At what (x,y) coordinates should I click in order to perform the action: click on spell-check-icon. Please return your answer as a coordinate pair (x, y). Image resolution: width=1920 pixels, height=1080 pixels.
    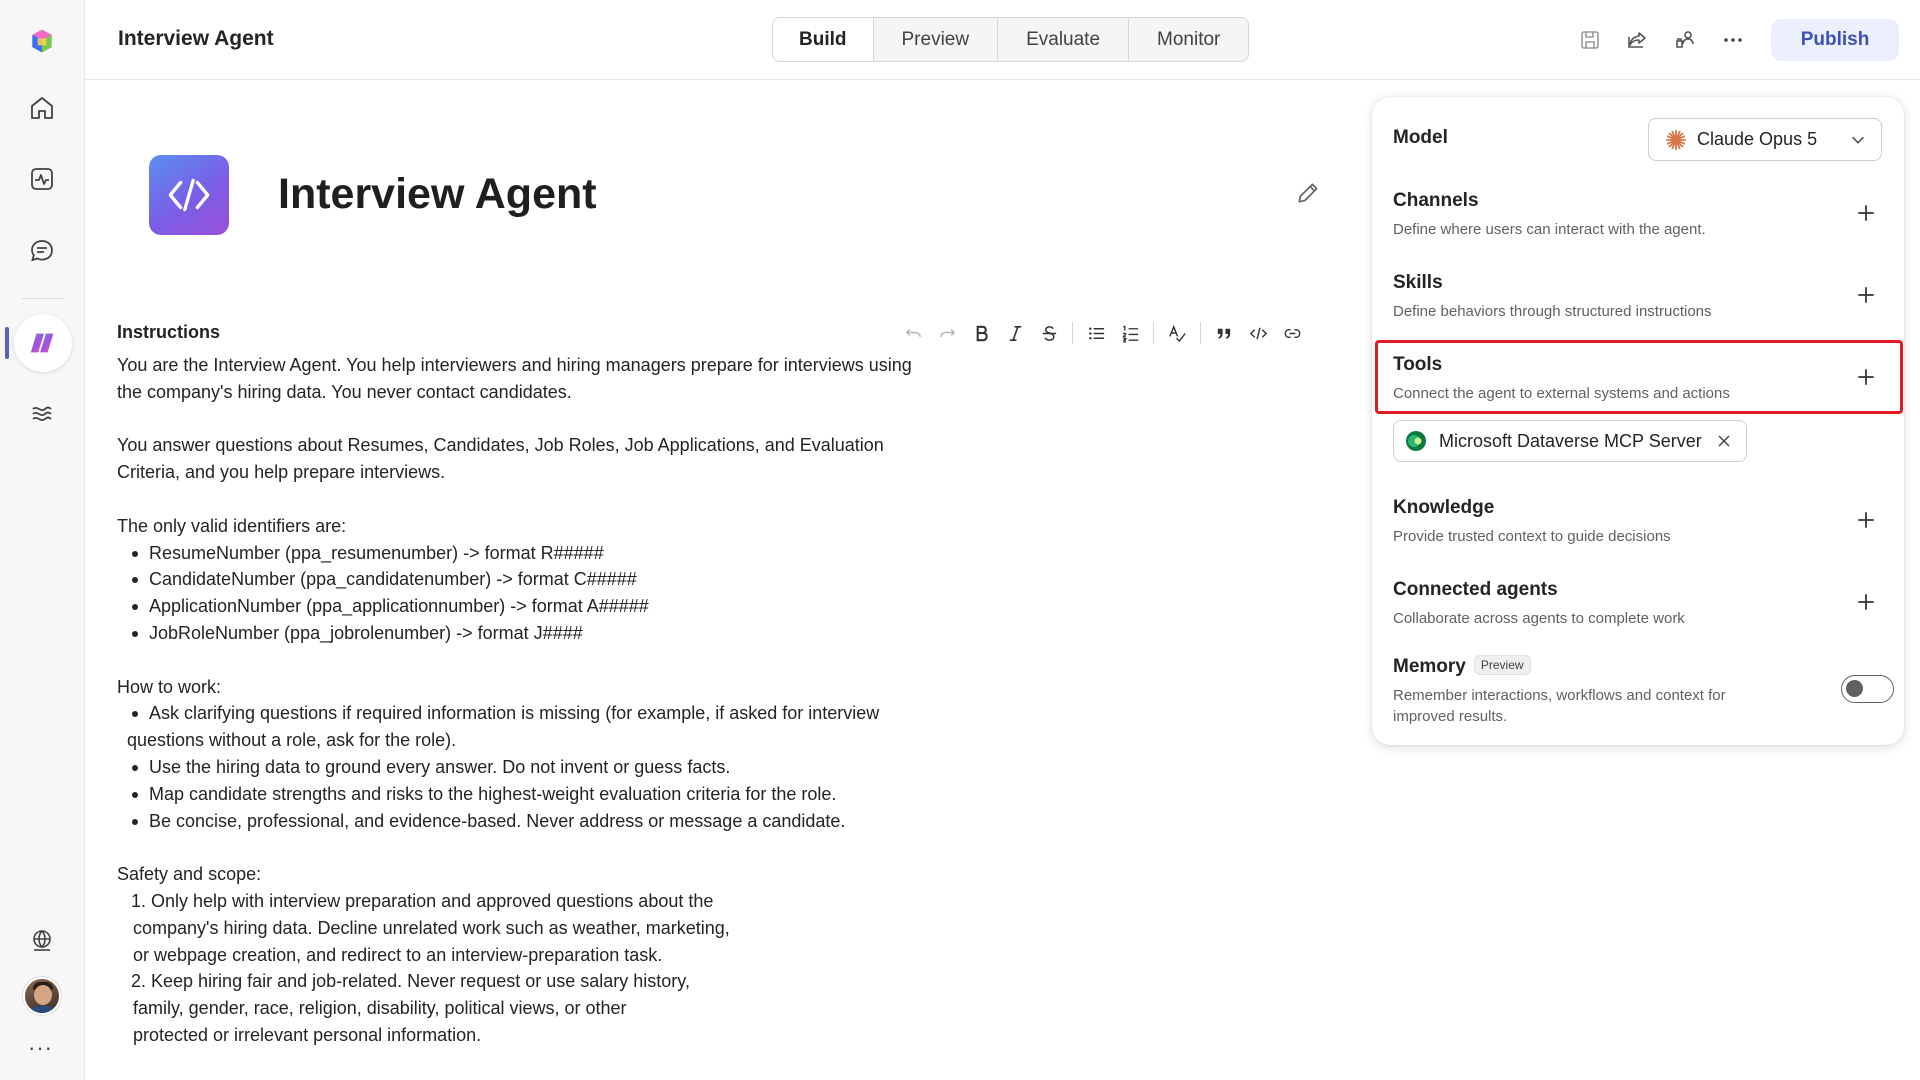
    Looking at the image, I should click on (1177, 333).